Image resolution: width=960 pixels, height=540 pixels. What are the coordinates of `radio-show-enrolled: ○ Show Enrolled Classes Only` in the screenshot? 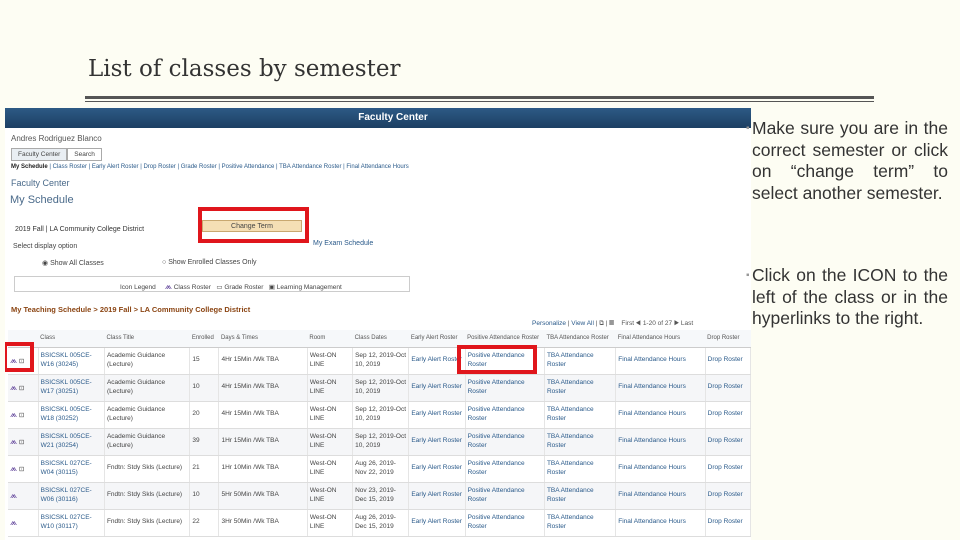 It's located at (209, 262).